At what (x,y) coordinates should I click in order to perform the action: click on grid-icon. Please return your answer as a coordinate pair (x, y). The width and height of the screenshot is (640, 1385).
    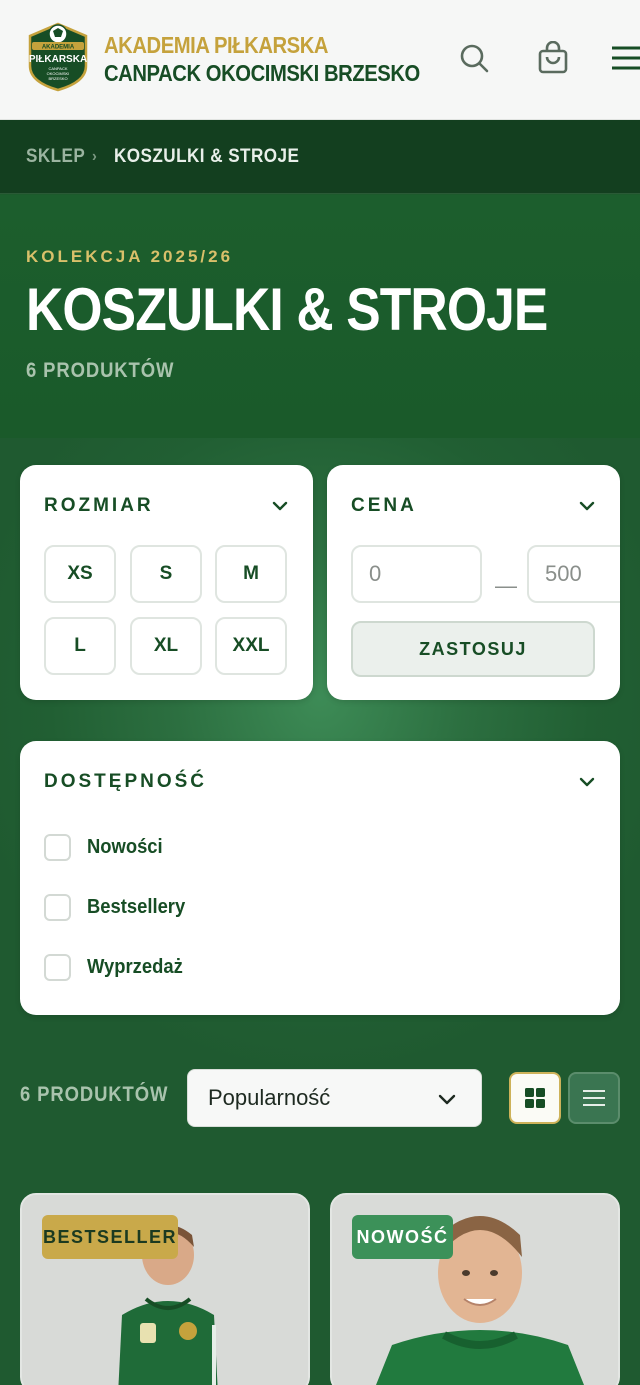
    Looking at the image, I should click on (535, 1098).